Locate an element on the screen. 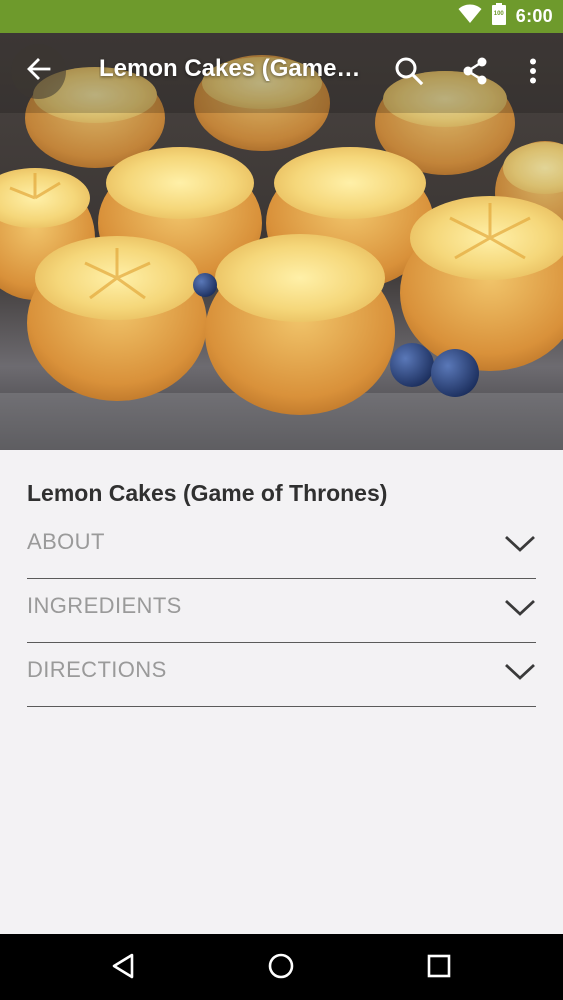 The height and width of the screenshot is (1000, 563). battery-label: 100 is located at coordinates (498, 14).